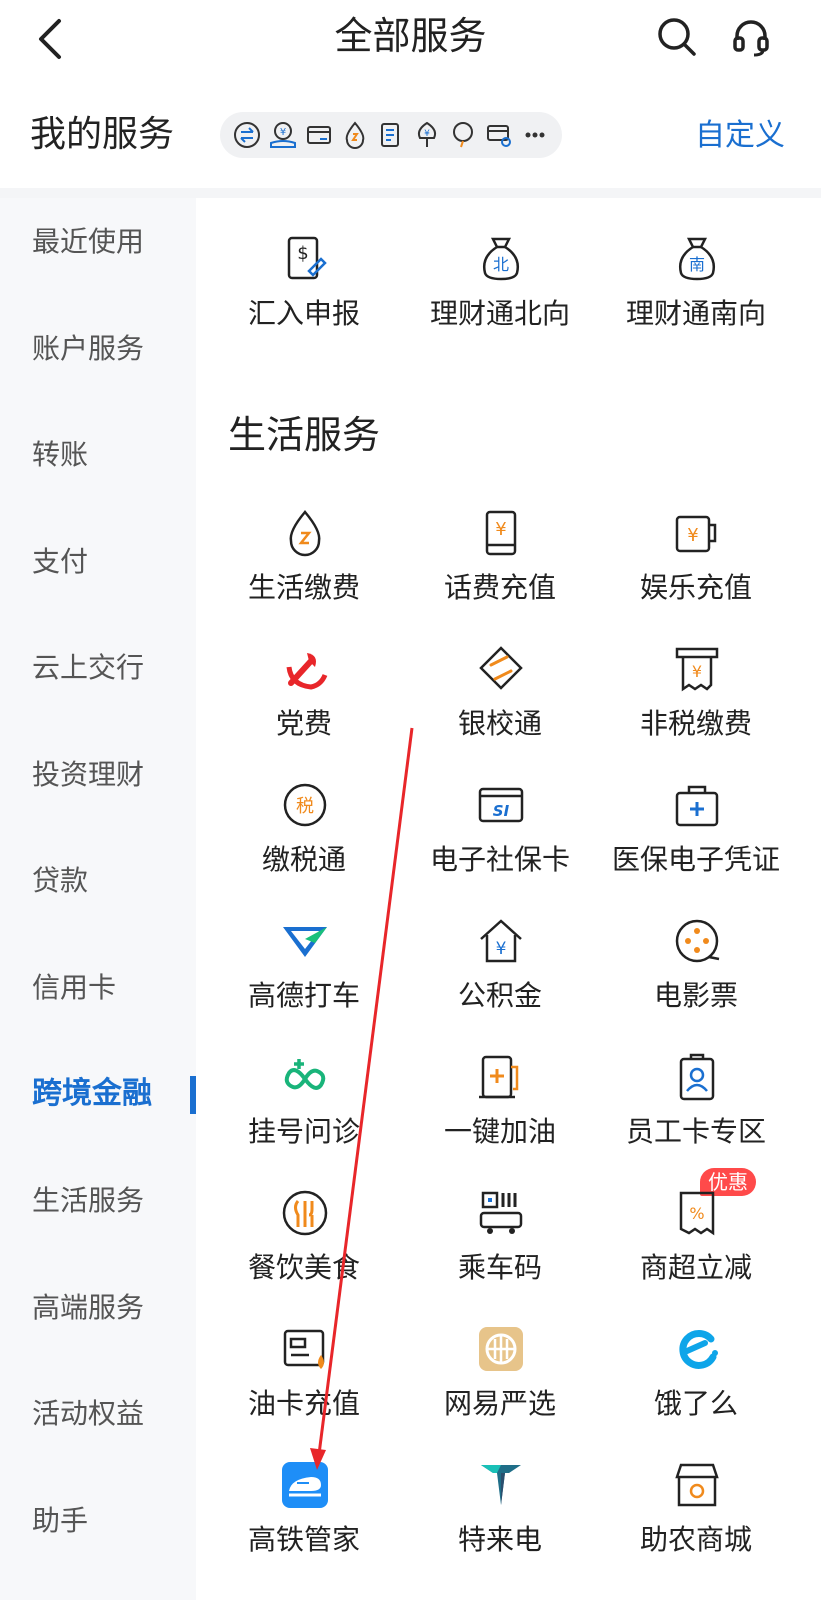  Describe the element at coordinates (696, 976) in the screenshot. I see `service-movie-tickets: 电影票` at that location.